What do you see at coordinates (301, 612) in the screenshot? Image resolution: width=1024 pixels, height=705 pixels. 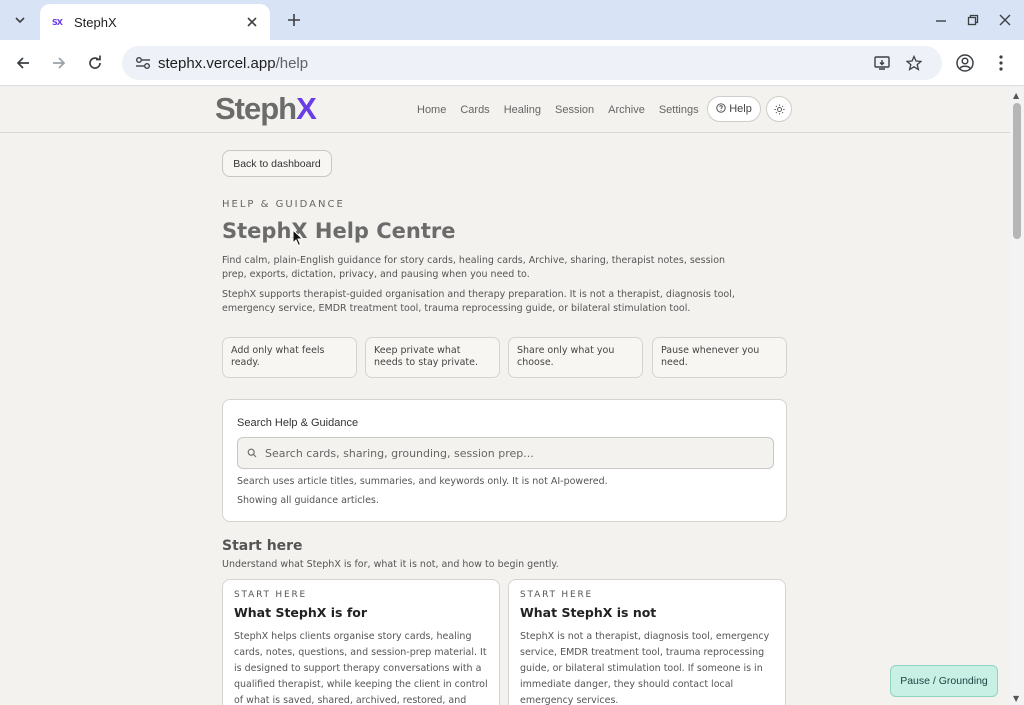 I see `article-title: What StephX is for` at bounding box center [301, 612].